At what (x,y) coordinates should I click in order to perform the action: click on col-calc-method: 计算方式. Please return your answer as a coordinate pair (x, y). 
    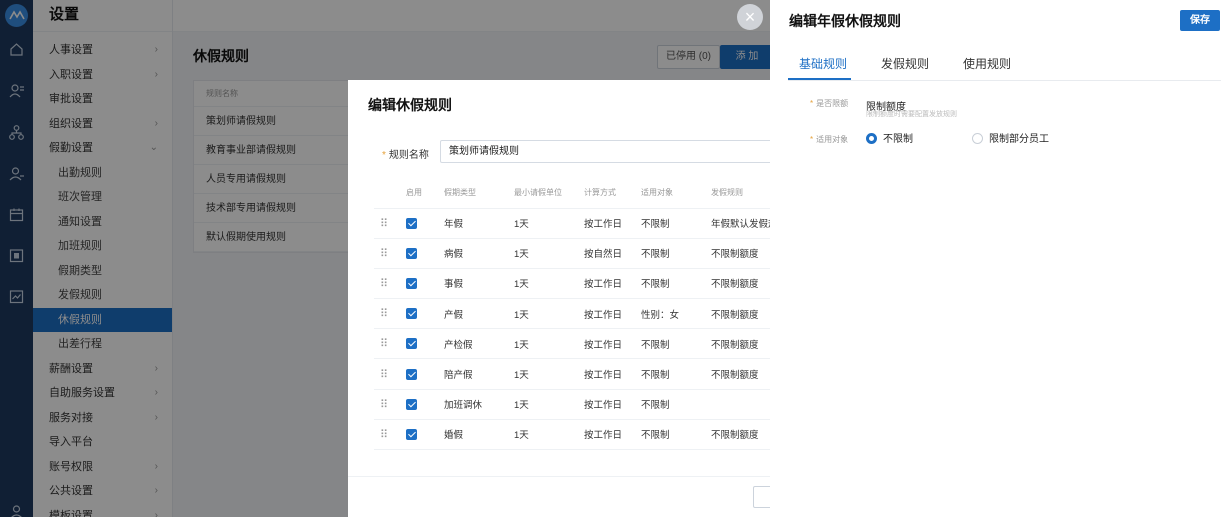
    Looking at the image, I should click on (606, 193).